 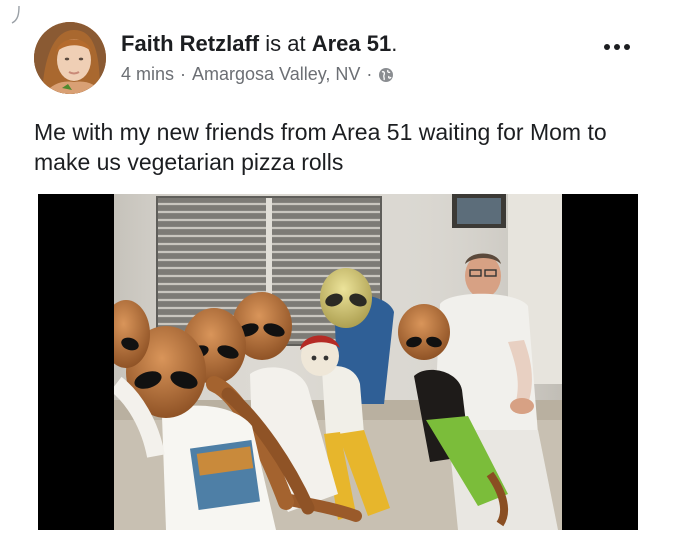 I want to click on post-meta: 4 mins · Amargosa Valley, NV ·, so click(x=257, y=74).